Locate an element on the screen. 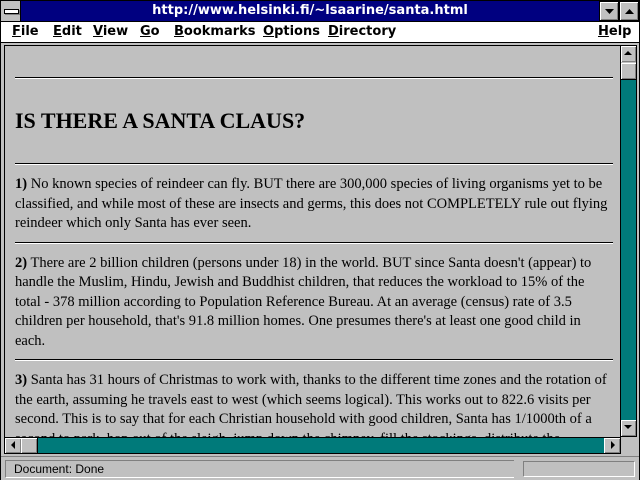 This screenshot has width=640, height=480. menu-directory: Directory is located at coordinates (362, 31).